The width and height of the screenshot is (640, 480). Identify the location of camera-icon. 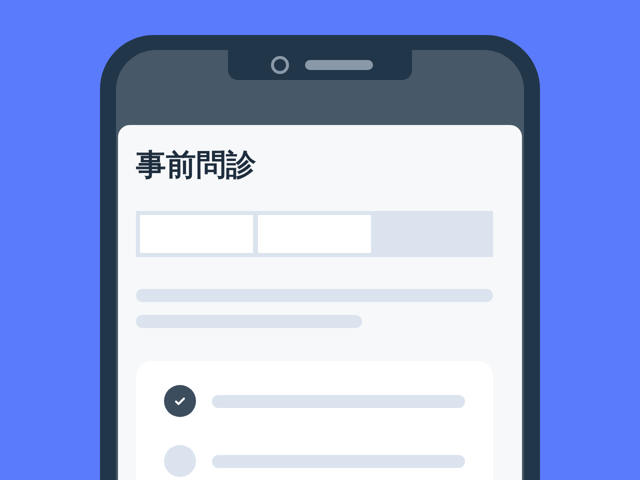
(280, 65).